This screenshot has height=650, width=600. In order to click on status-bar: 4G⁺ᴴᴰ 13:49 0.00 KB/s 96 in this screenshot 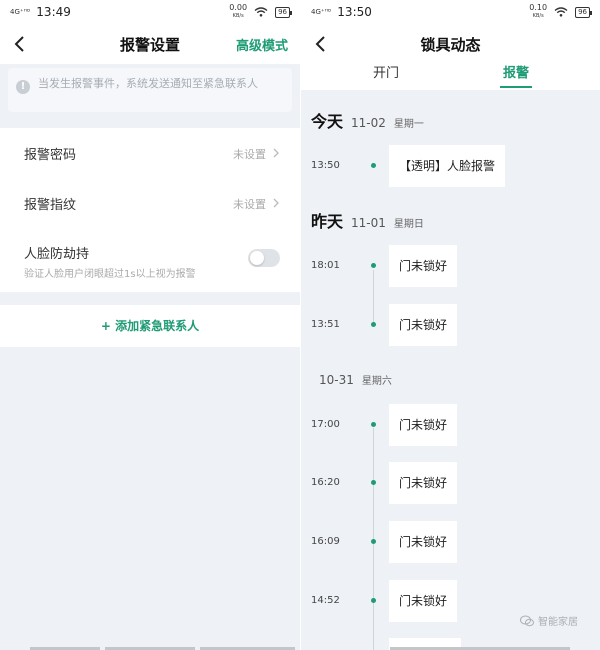, I will do `click(150, 12)`.